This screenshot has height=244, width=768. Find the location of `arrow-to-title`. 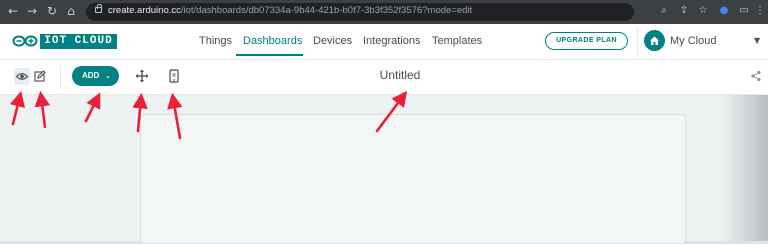

arrow-to-title is located at coordinates (391, 111).